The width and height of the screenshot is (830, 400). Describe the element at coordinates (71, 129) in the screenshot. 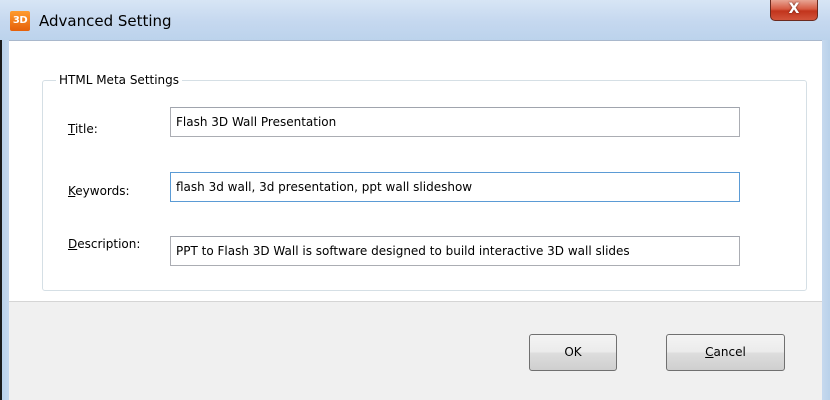

I see `title-label-access-key: T` at that location.